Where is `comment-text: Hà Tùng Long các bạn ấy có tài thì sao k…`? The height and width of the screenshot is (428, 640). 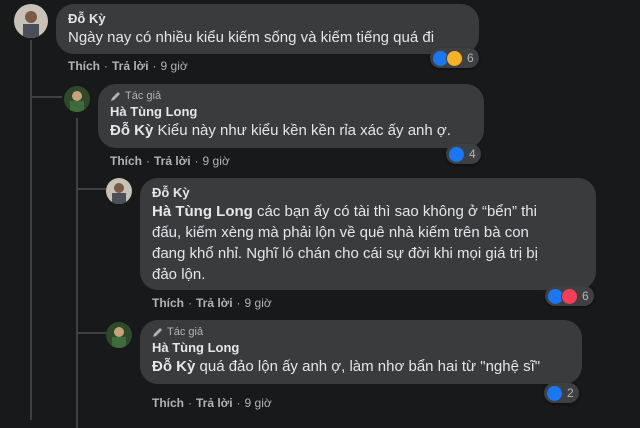
comment-text: Hà Tùng Long các bạn ấy có tài thì sao k… is located at coordinates (368, 243).